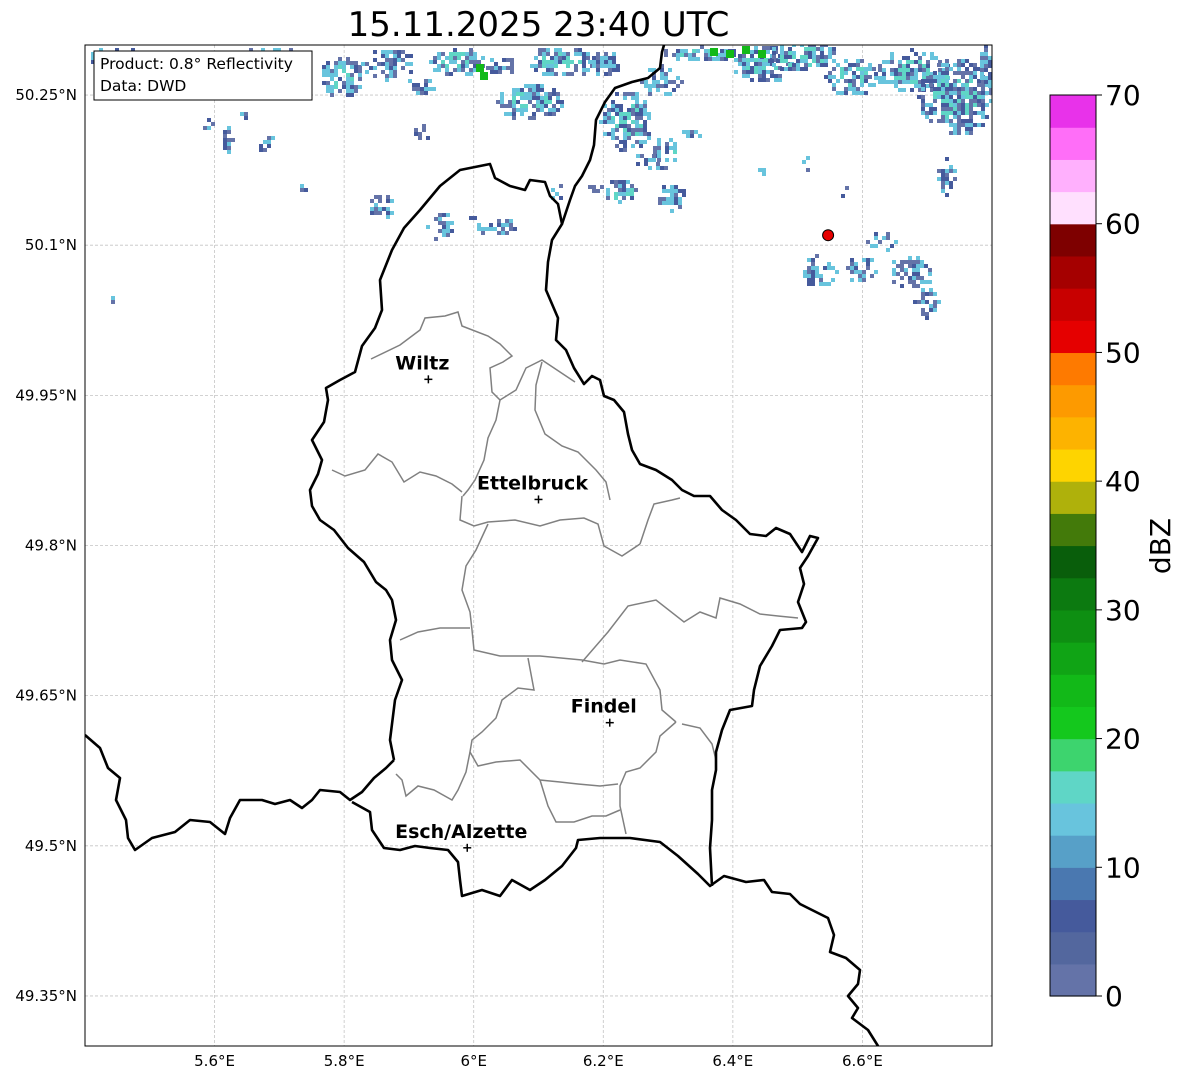 This screenshot has height=1081, width=1184. Describe the element at coordinates (203, 75) in the screenshot. I see `info-box: Product: 0.8° Reflectivity Data: DWD` at that location.